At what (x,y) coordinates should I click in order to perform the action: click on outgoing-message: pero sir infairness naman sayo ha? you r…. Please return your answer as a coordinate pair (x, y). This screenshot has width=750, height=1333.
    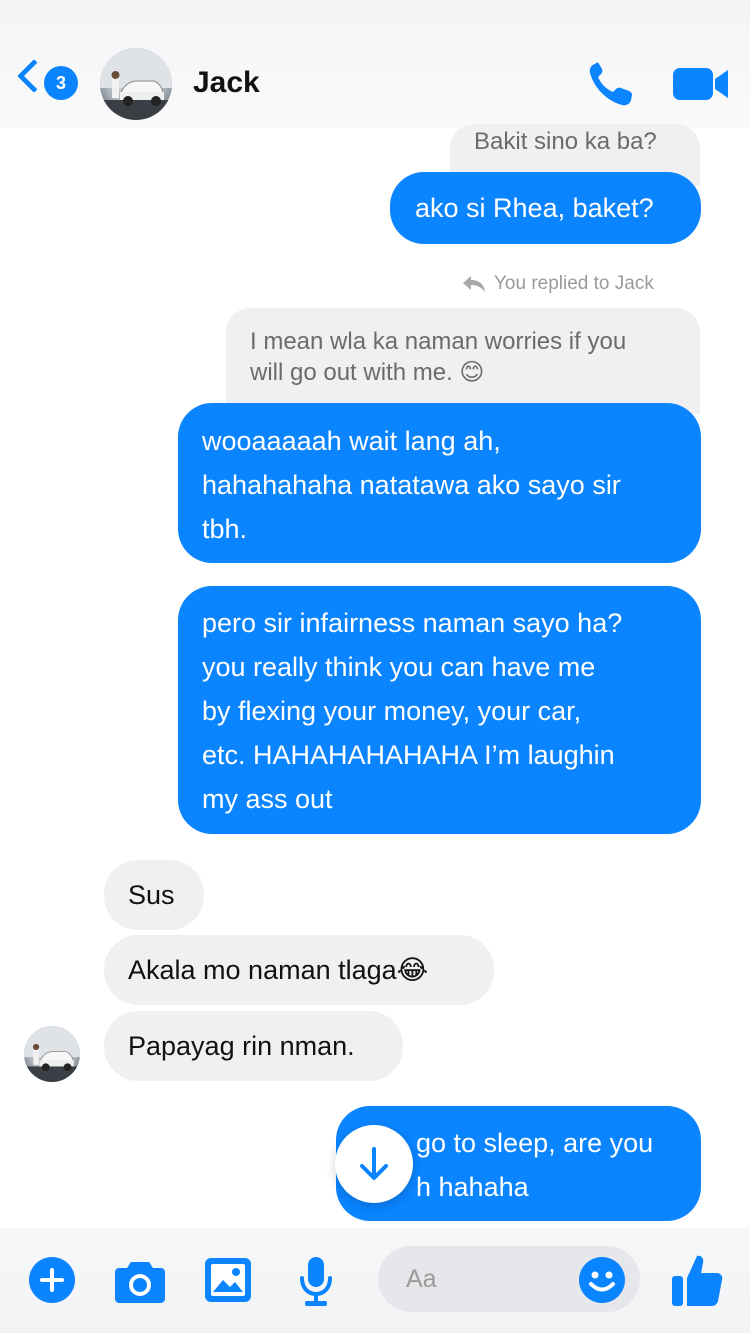
    Looking at the image, I should click on (439, 710).